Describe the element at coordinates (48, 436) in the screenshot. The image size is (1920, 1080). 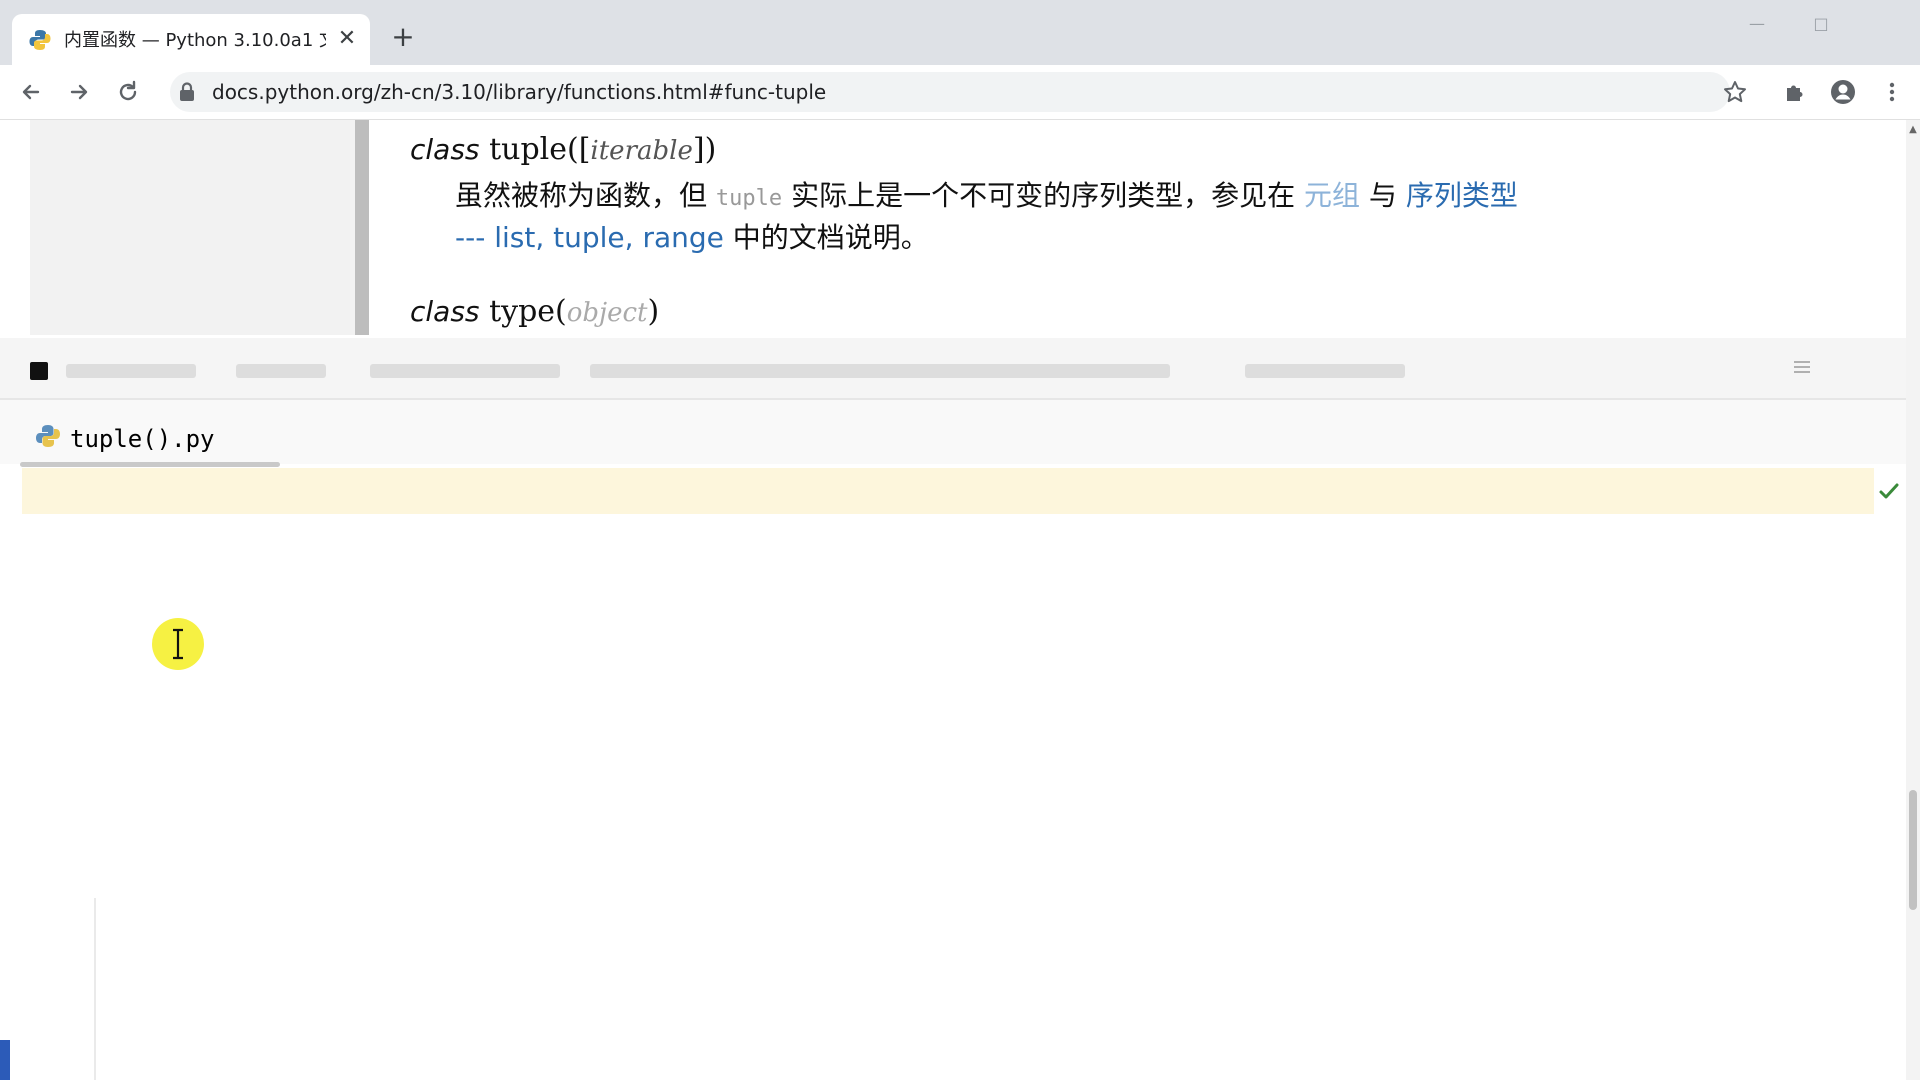
I see `python-file-icon` at that location.